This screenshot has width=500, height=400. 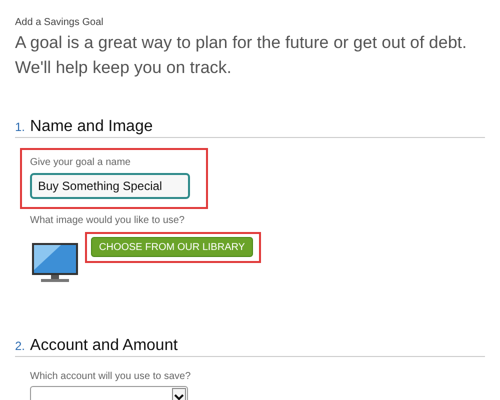 What do you see at coordinates (241, 55) in the screenshot?
I see `intro-text: A goal is a great way to plan for the future or get out of debt. We'll help keep you on track.` at bounding box center [241, 55].